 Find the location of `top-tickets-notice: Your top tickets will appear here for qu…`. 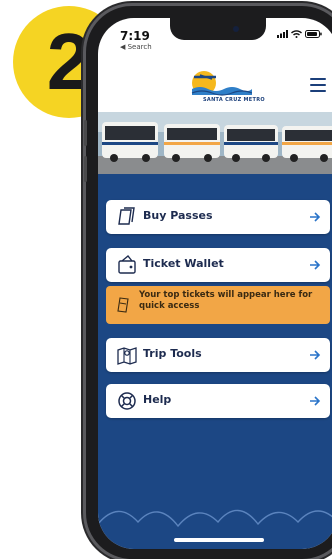

top-tickets-notice: Your top tickets will appear here for qu… is located at coordinates (218, 305).